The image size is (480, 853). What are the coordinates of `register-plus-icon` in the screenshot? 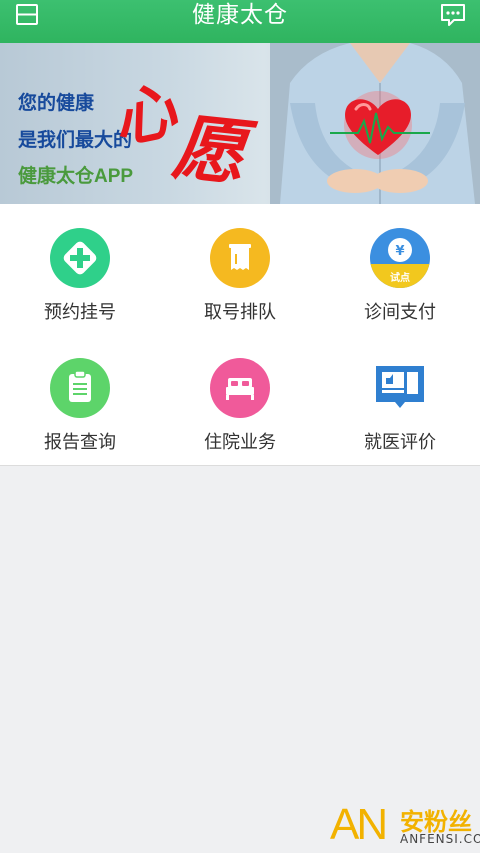 It's located at (80, 258).